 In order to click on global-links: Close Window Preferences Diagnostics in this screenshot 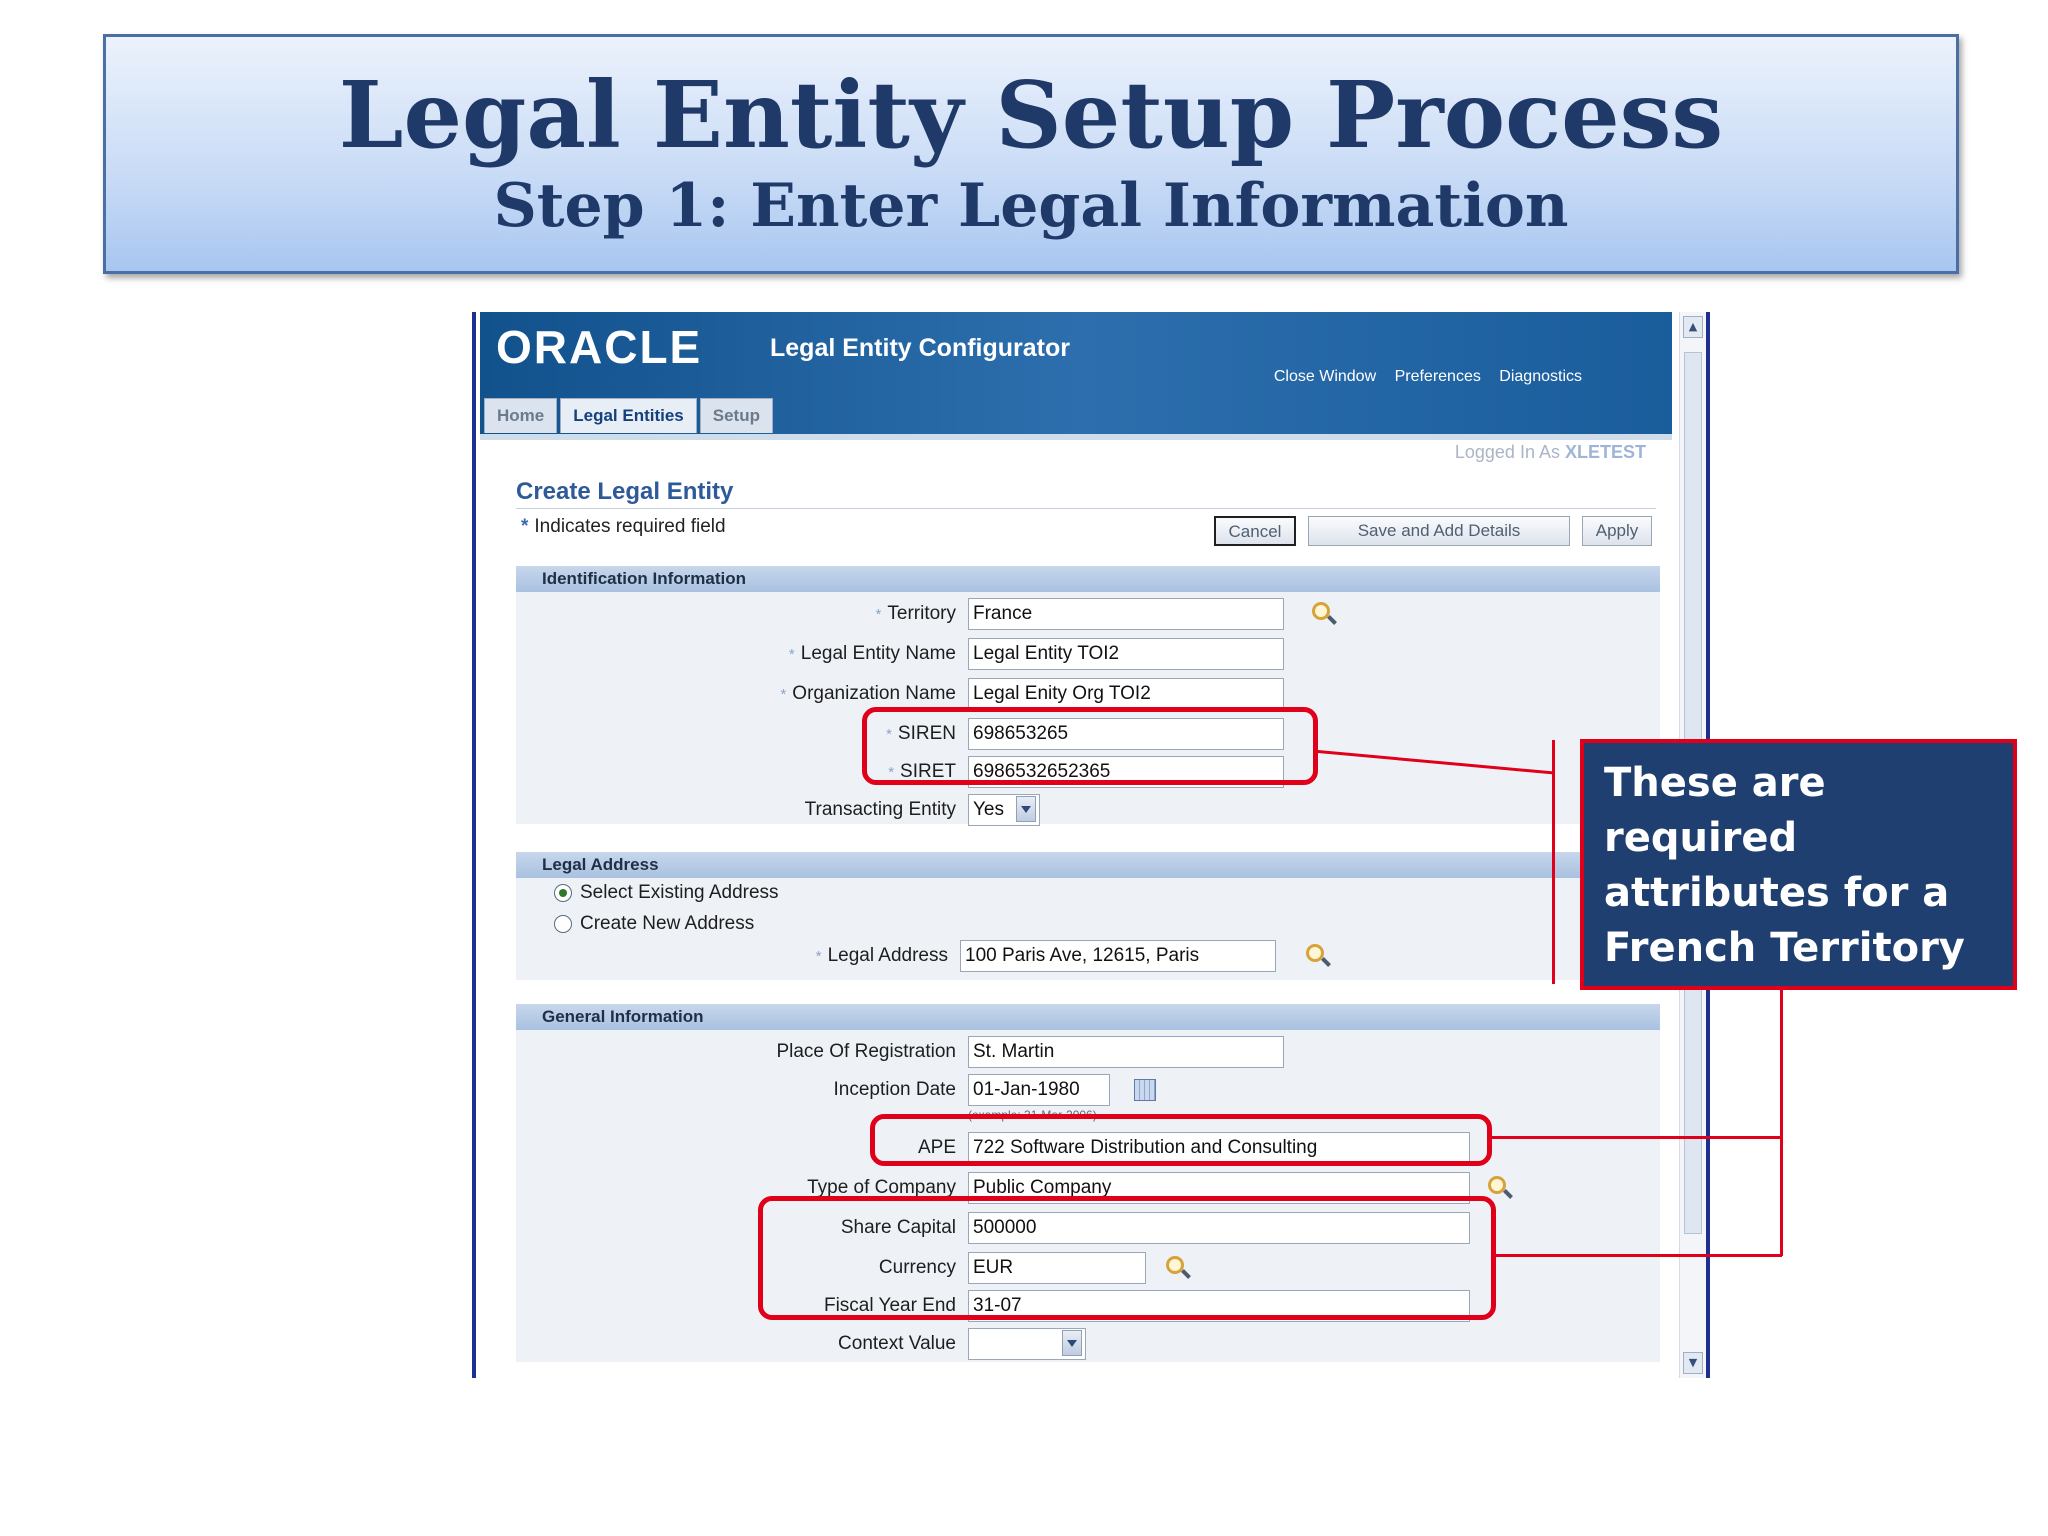, I will do `click(1421, 377)`.